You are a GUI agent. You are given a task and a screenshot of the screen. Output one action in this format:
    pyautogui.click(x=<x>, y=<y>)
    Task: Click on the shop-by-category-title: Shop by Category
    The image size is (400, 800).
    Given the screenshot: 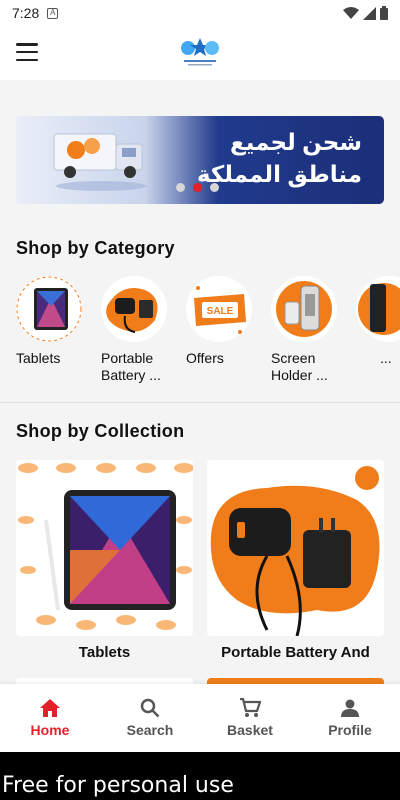 What is the action you would take?
    pyautogui.click(x=95, y=248)
    